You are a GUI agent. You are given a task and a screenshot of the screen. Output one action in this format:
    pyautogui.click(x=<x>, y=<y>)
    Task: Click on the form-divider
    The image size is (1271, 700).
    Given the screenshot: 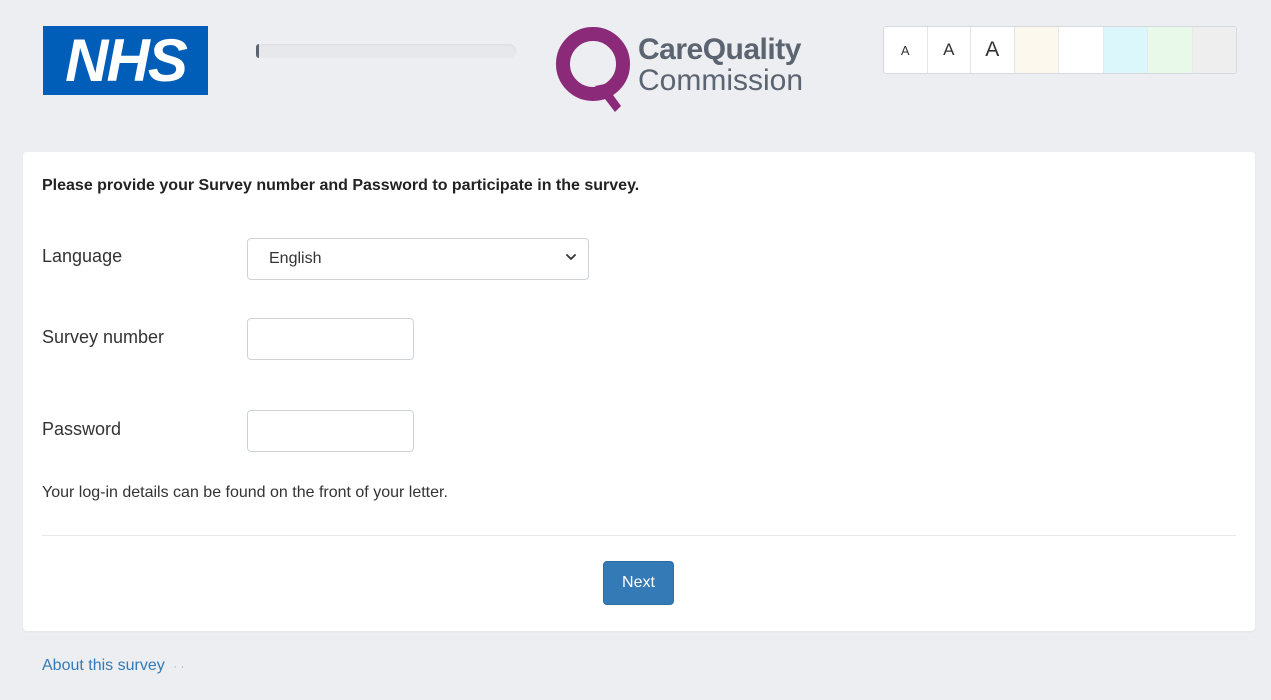 What is the action you would take?
    pyautogui.click(x=639, y=535)
    